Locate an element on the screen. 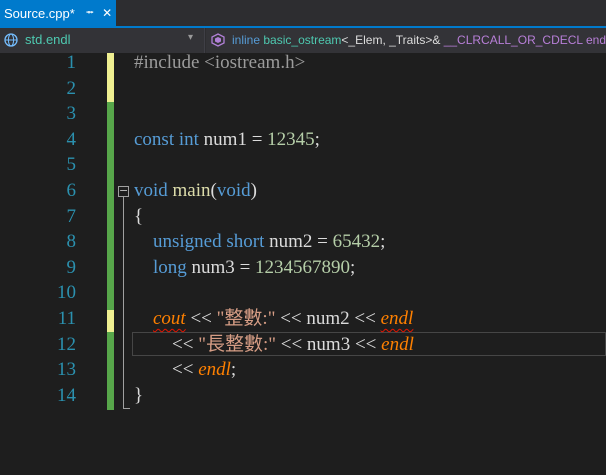  method-icon is located at coordinates (218, 40).